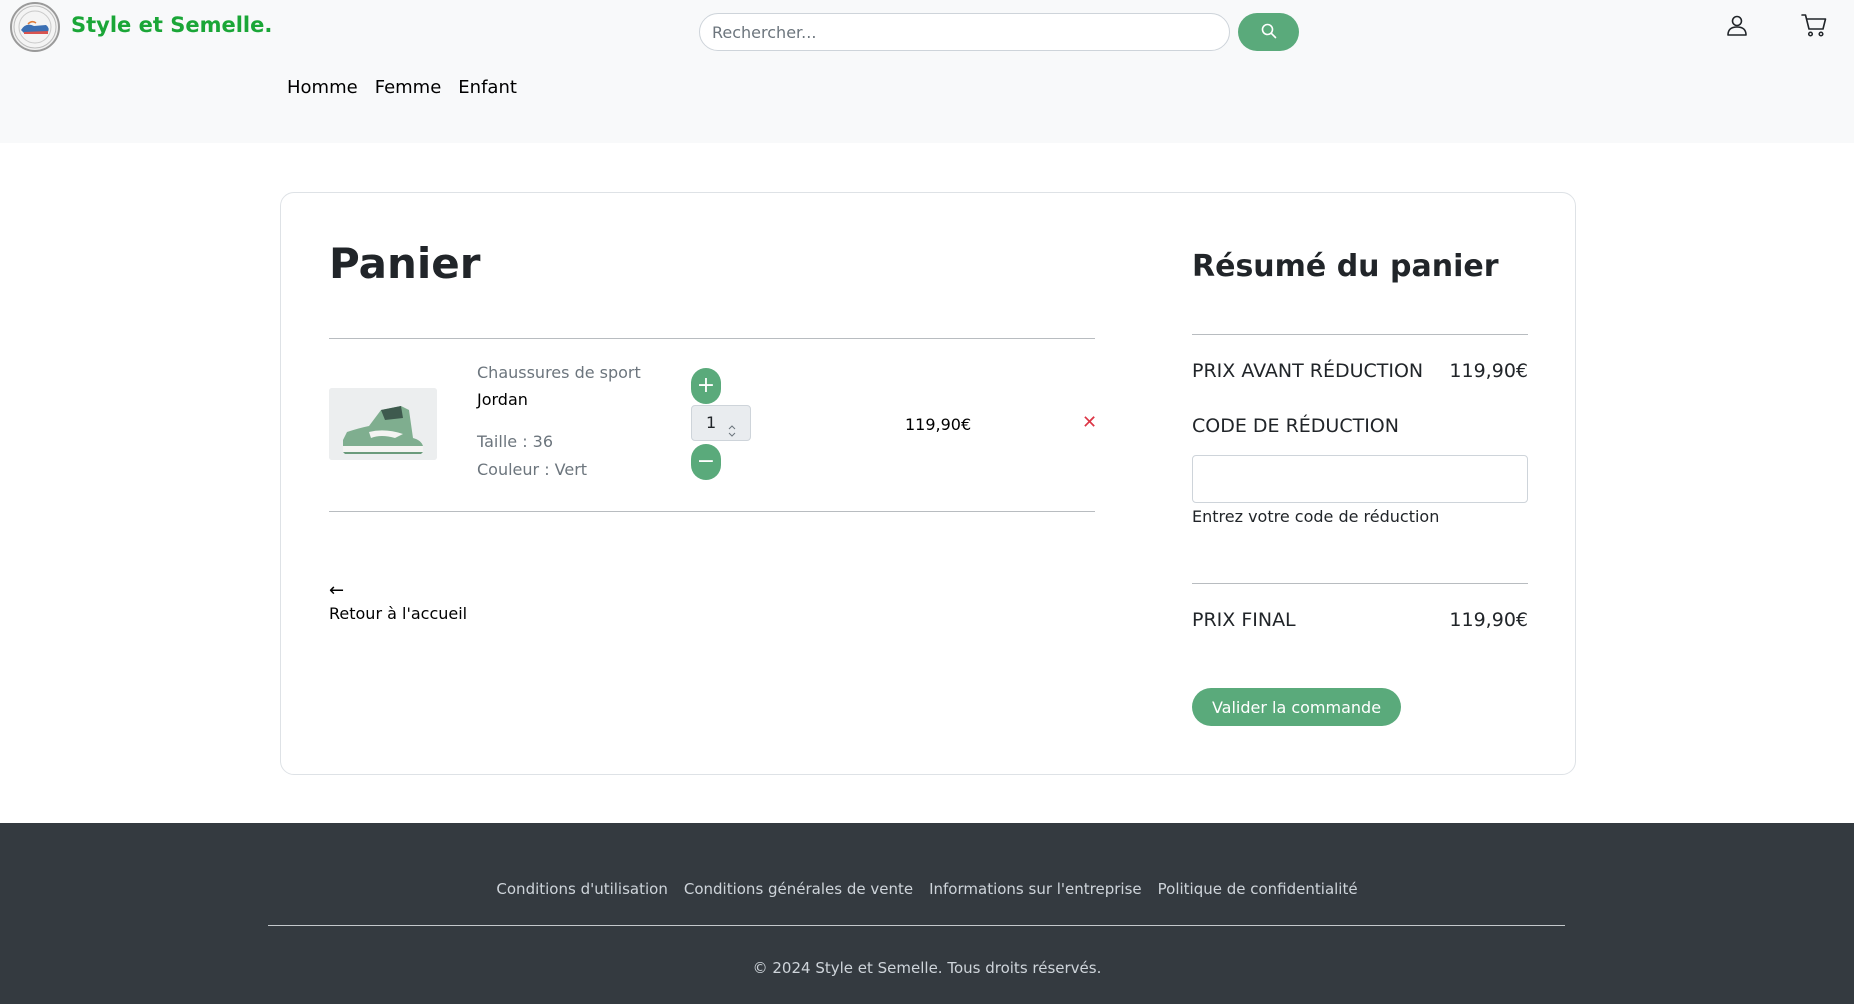 The height and width of the screenshot is (1004, 1854). I want to click on footer-link-terms-of-use: Conditions d'utilisation, so click(581, 889).